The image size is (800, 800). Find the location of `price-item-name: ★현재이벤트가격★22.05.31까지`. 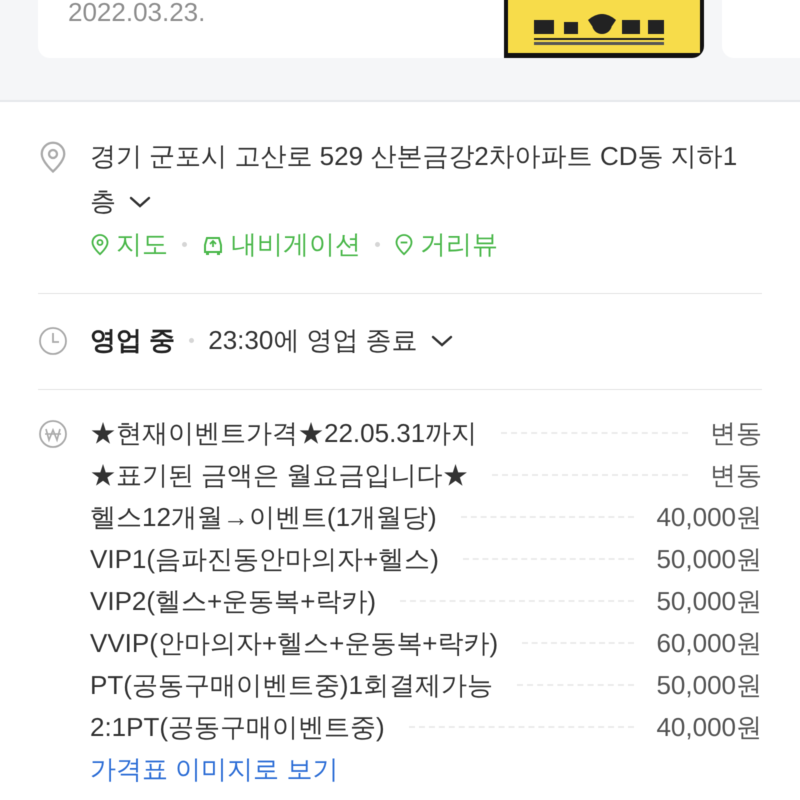

price-item-name: ★현재이벤트가격★22.05.31까지 is located at coordinates (284, 433).